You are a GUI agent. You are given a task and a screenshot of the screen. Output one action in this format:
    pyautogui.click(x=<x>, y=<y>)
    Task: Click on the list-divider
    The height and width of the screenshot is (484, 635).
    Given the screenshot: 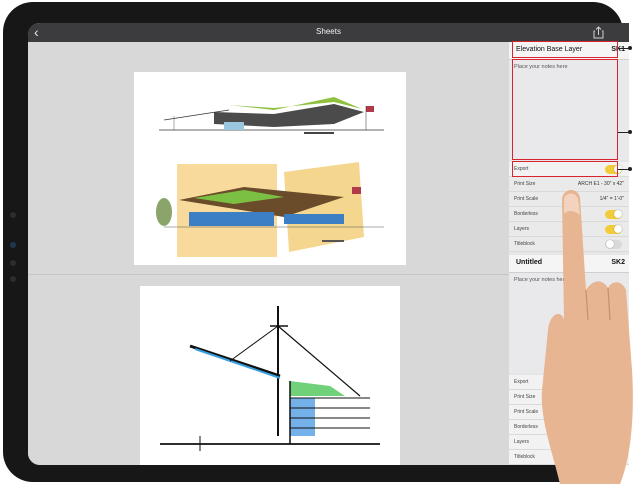 What is the action you would take?
    pyautogui.click(x=268, y=274)
    